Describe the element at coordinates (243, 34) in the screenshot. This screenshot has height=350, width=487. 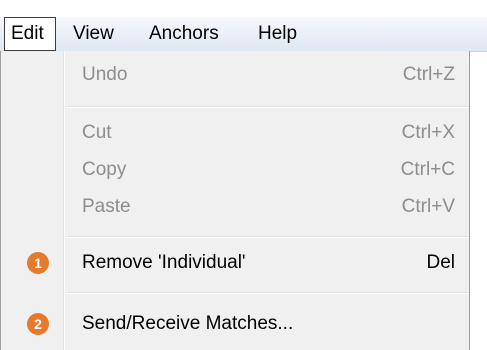
I see `menu-bar: Edit View Anchors Help` at that location.